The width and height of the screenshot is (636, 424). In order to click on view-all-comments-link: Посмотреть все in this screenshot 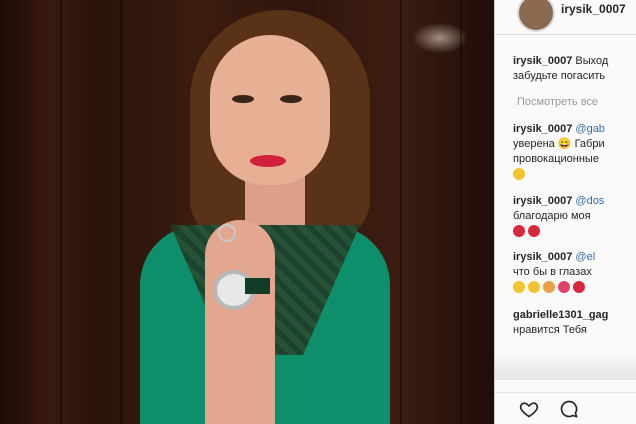, I will do `click(557, 102)`.